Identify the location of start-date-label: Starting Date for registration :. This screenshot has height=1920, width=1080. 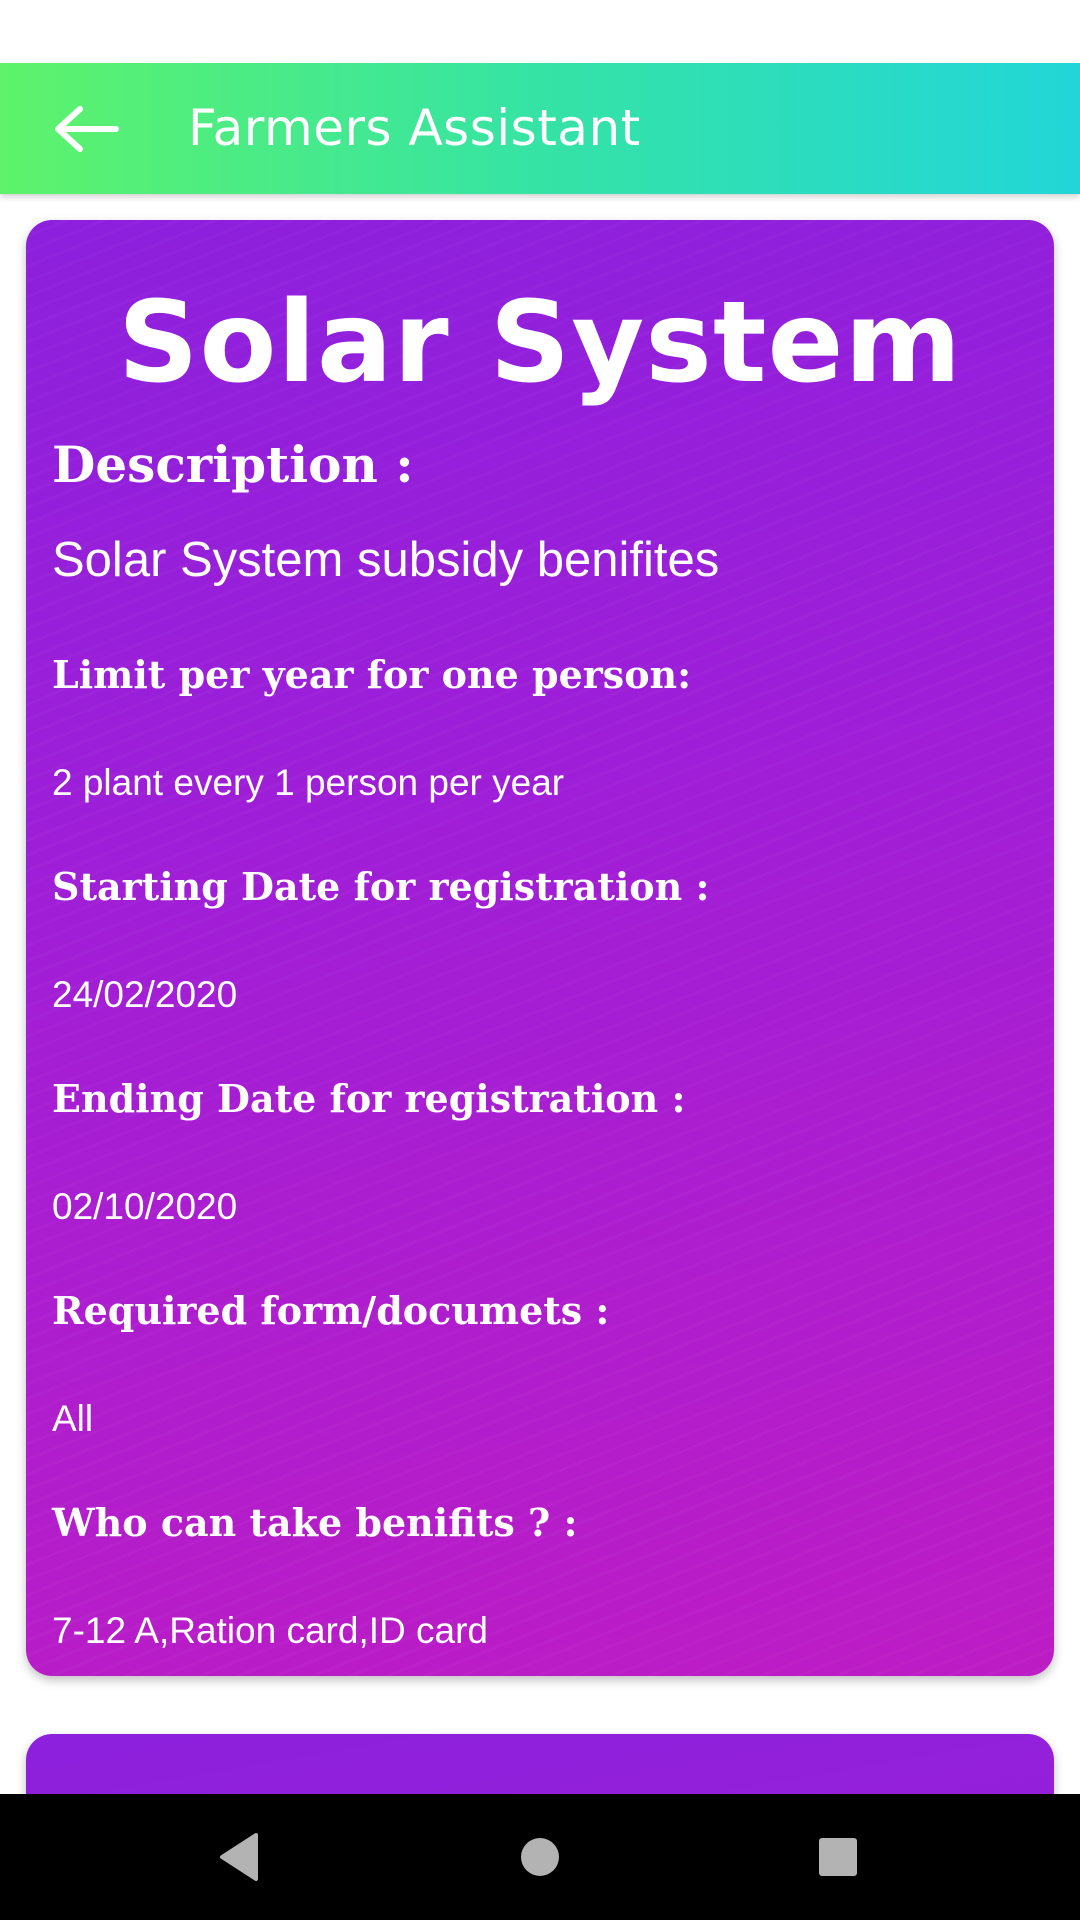
(381, 886).